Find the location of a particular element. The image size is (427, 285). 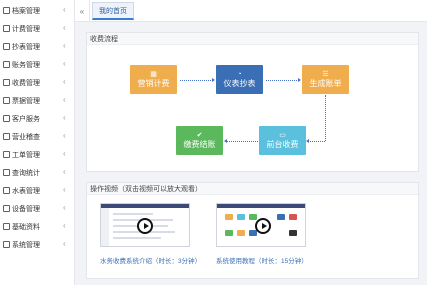

sidebar-item-base-data: 基础资料 ‹ is located at coordinates (37, 227).